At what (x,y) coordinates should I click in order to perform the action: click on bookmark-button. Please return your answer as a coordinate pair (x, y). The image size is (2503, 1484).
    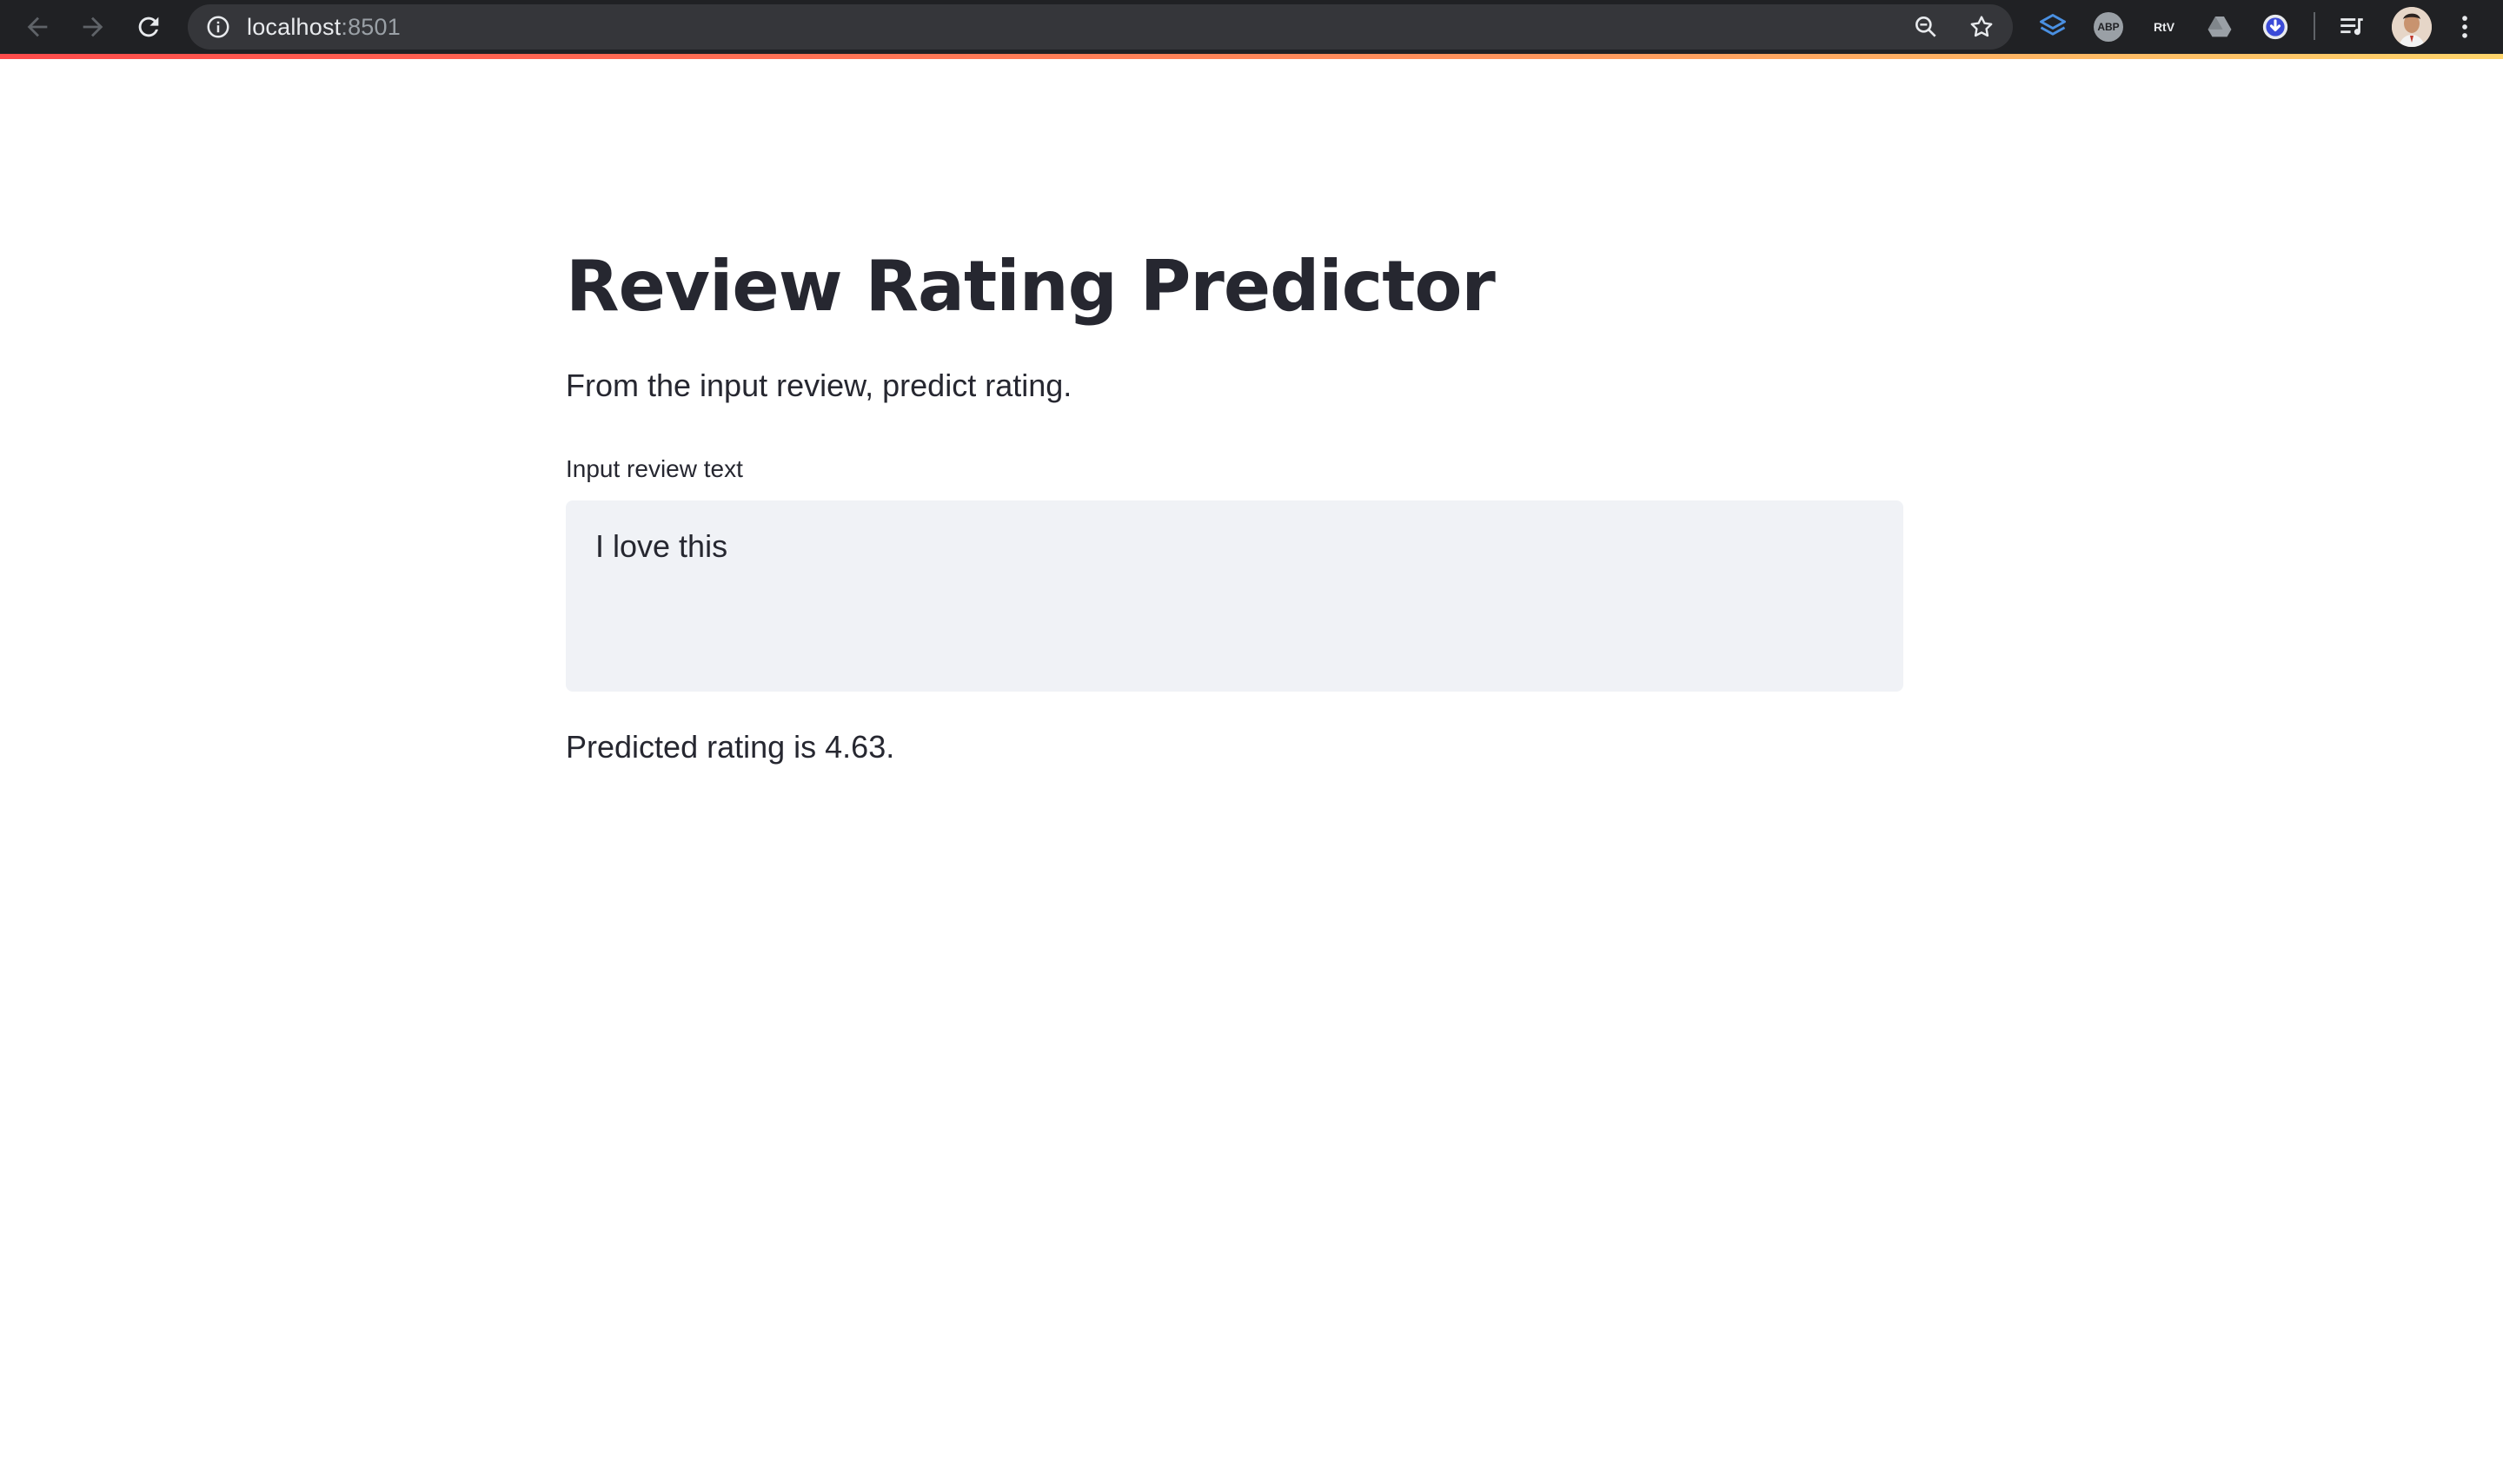
    Looking at the image, I should click on (1981, 27).